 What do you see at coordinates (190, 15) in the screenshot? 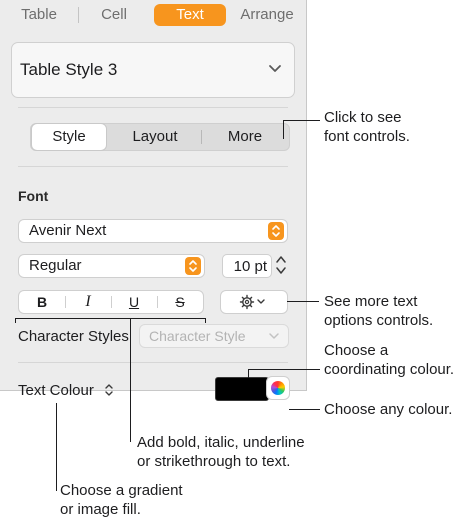
I see `tab-text: Text` at bounding box center [190, 15].